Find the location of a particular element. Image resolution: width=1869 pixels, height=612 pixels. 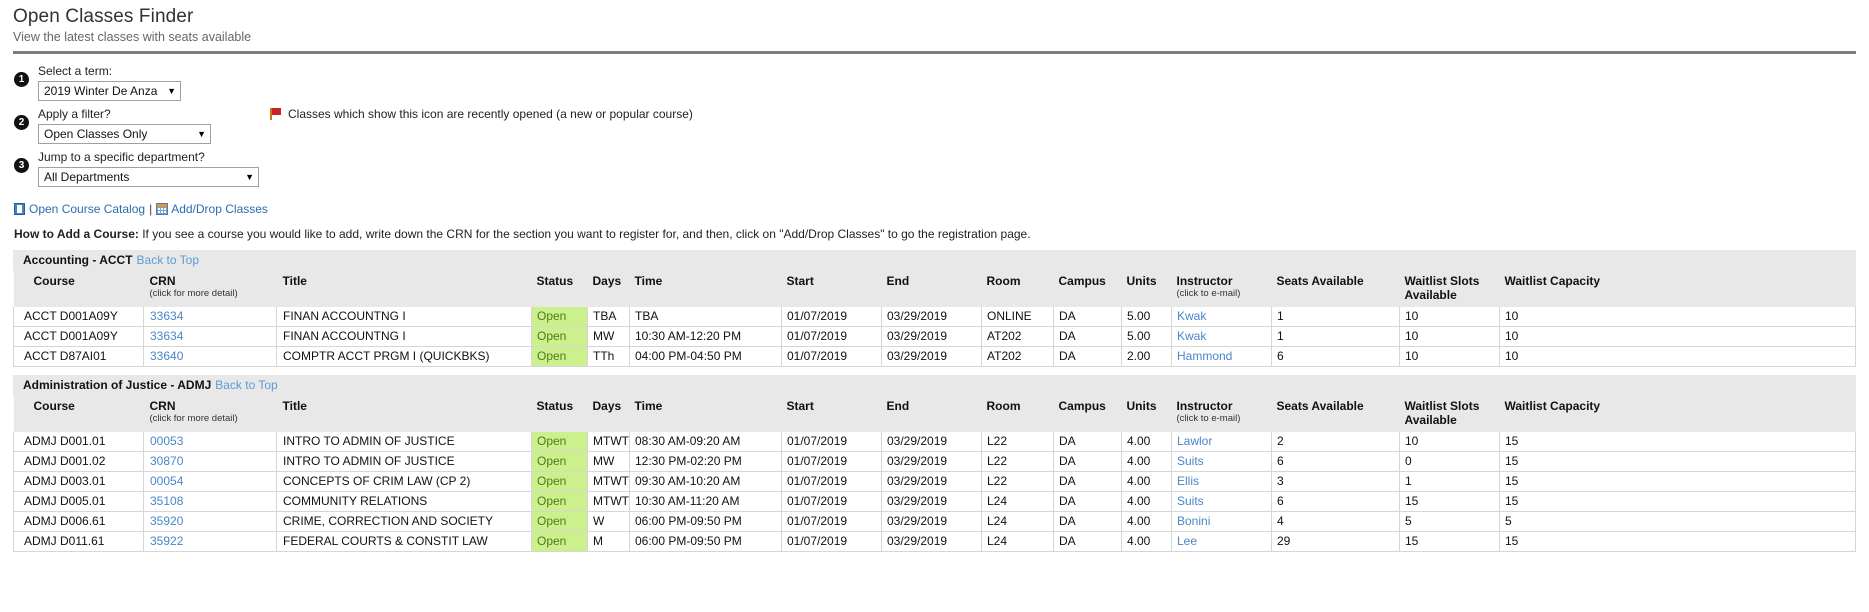

cell-units: 2.00 is located at coordinates (1146, 356).